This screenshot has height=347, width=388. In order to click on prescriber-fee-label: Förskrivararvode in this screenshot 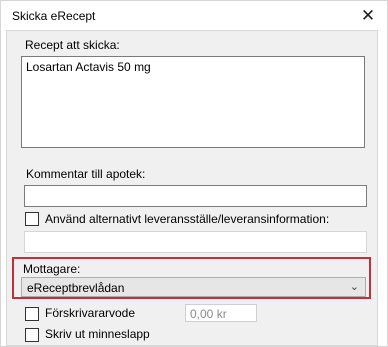, I will do `click(90, 313)`.